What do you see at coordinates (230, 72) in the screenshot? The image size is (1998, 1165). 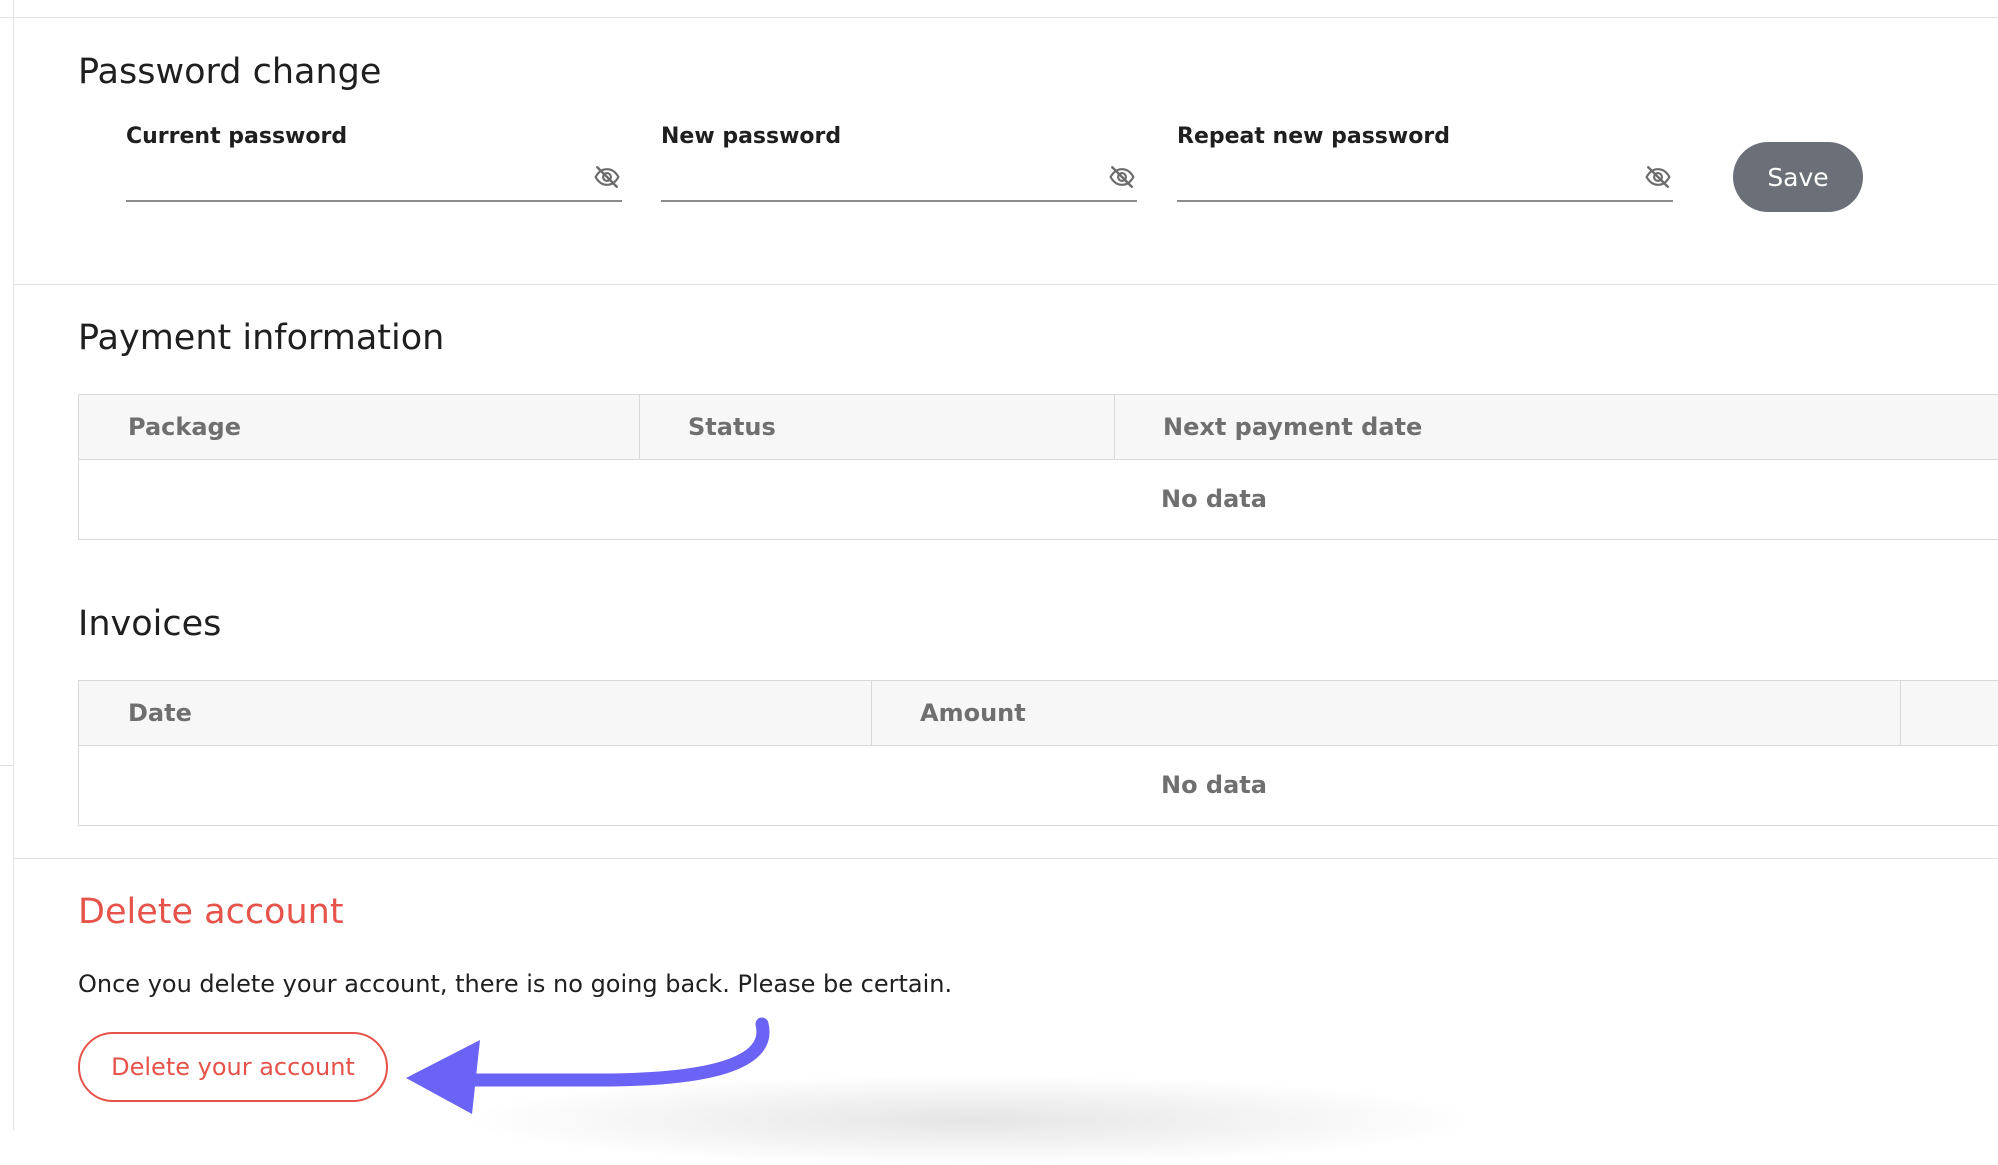 I see `password-change-title: Password change` at bounding box center [230, 72].